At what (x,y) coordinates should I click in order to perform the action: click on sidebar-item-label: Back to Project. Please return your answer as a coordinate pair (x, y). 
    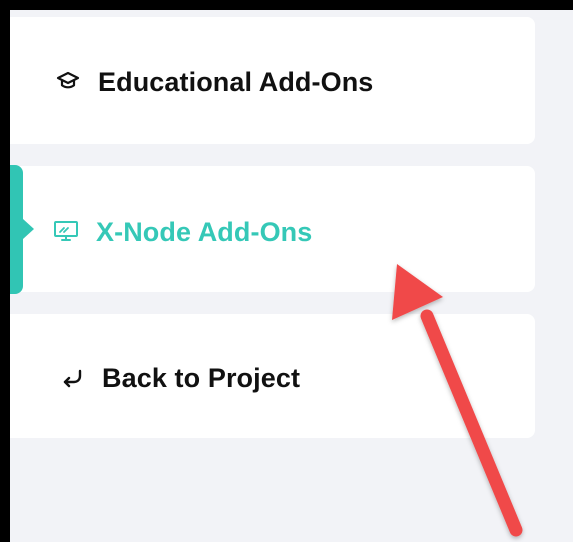
    Looking at the image, I should click on (201, 377).